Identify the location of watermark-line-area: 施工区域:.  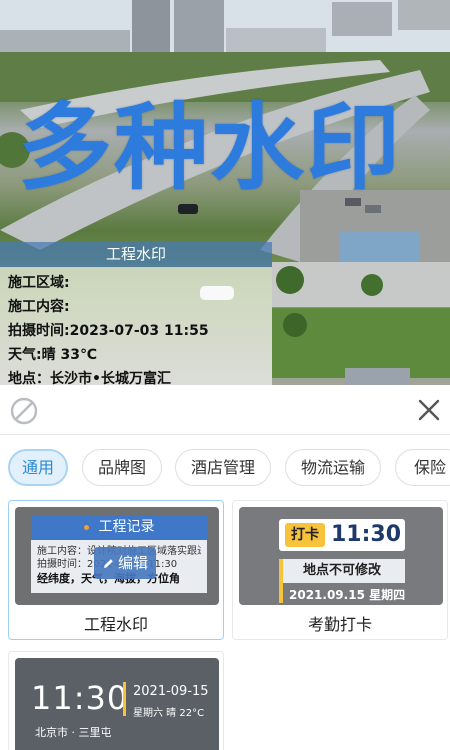
(39, 283).